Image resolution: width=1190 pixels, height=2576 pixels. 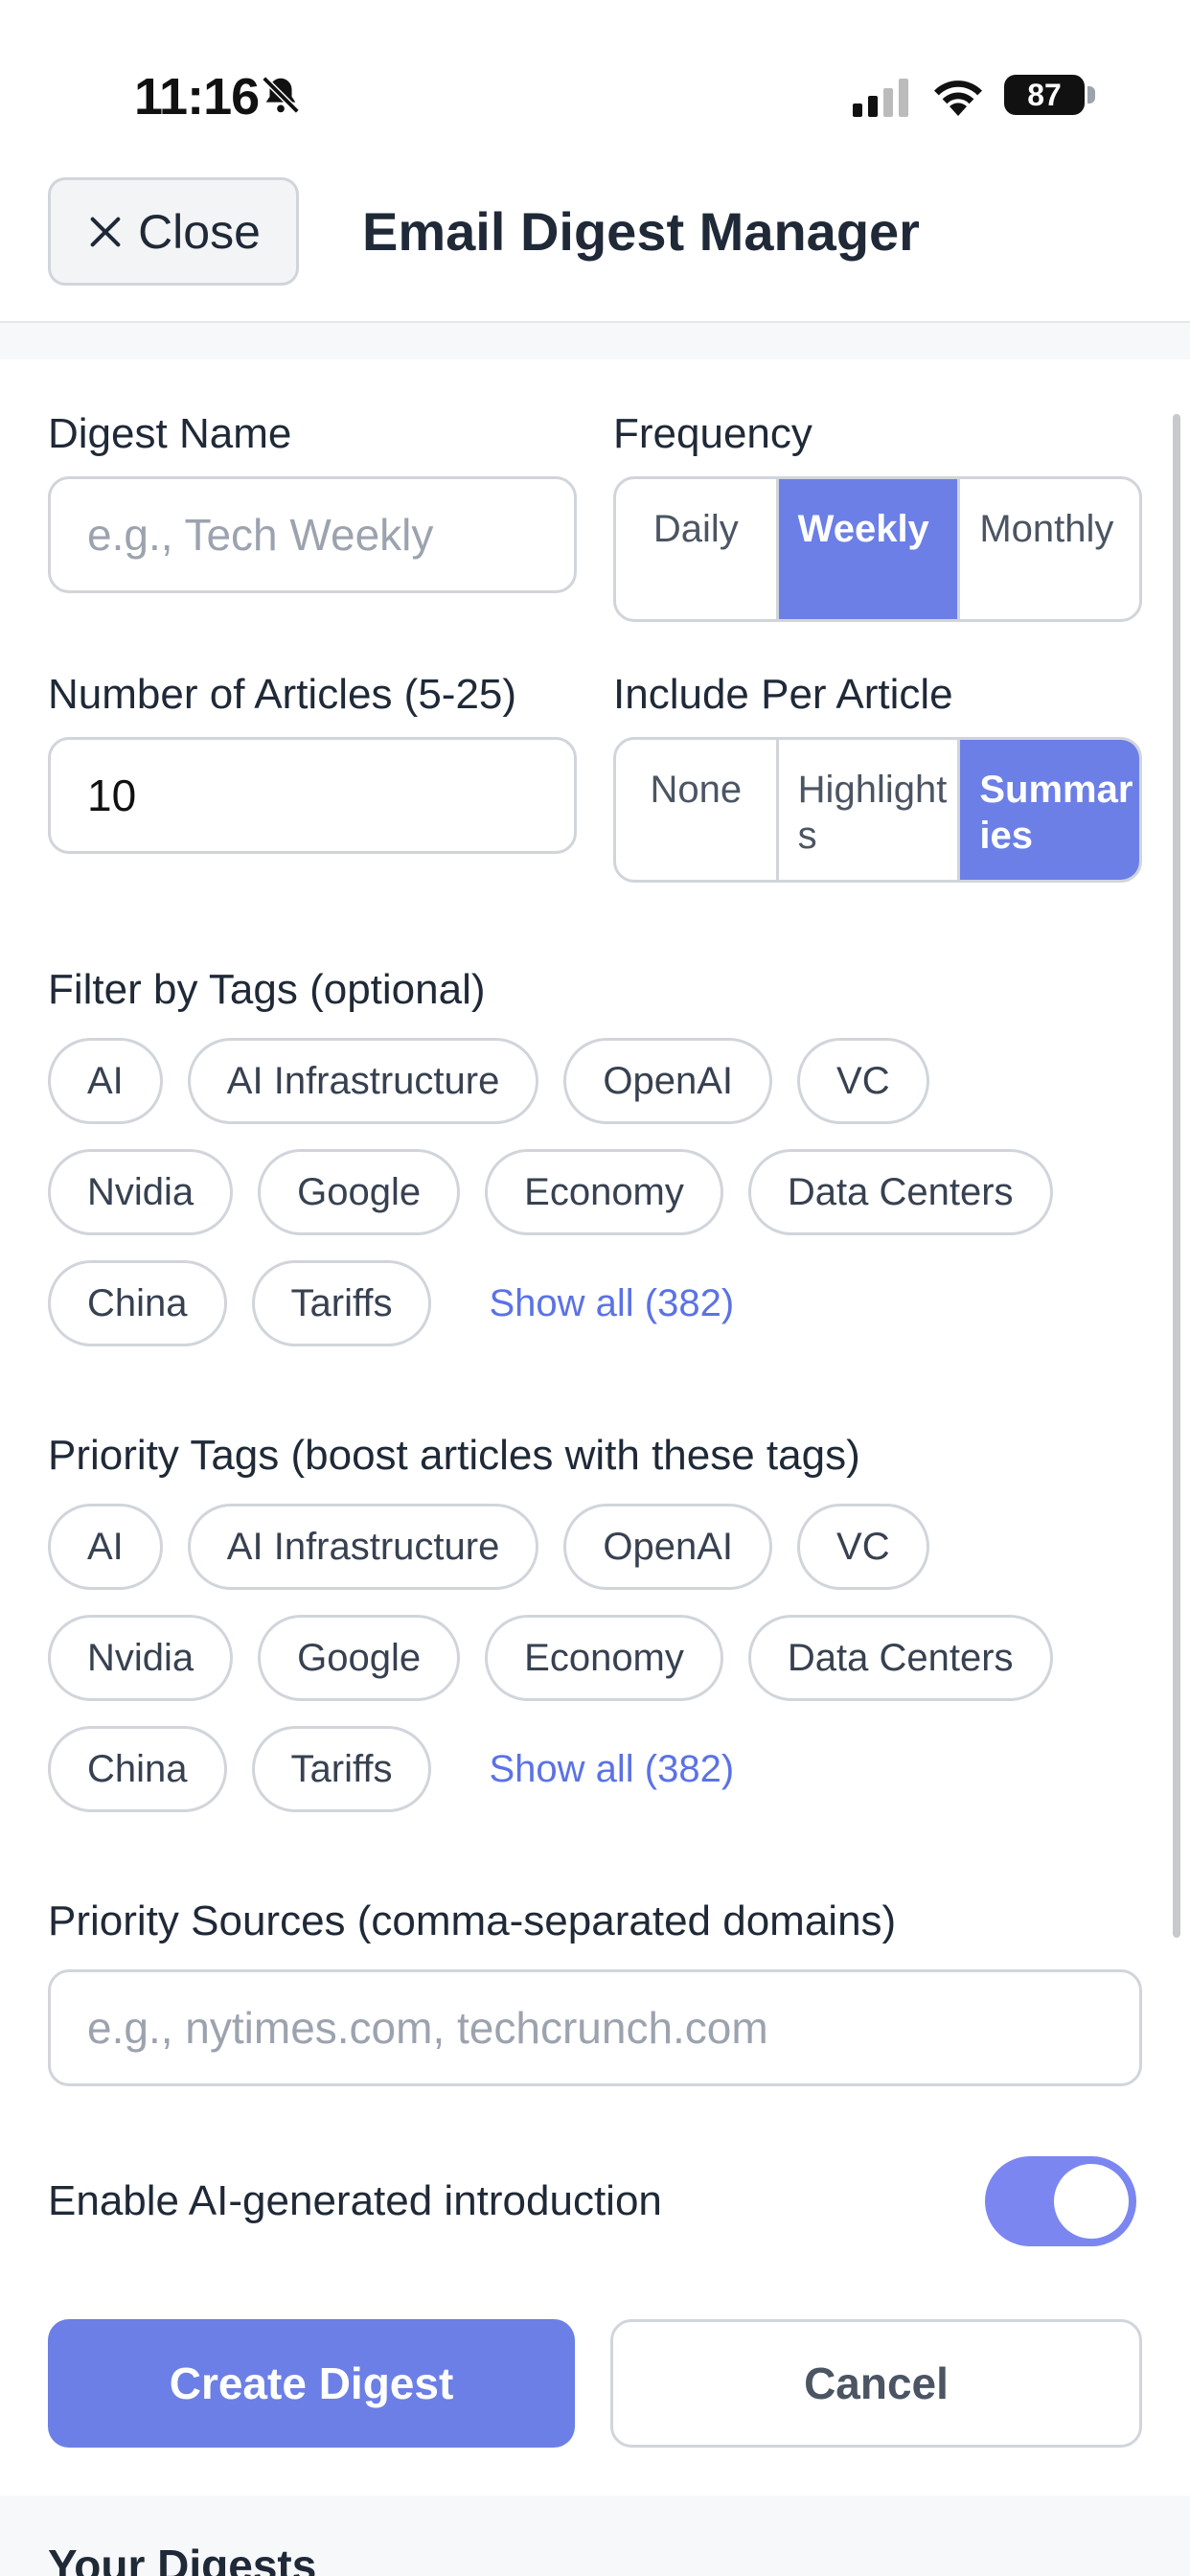 What do you see at coordinates (105, 1081) in the screenshot?
I see `filter-tag-chip: AI` at bounding box center [105, 1081].